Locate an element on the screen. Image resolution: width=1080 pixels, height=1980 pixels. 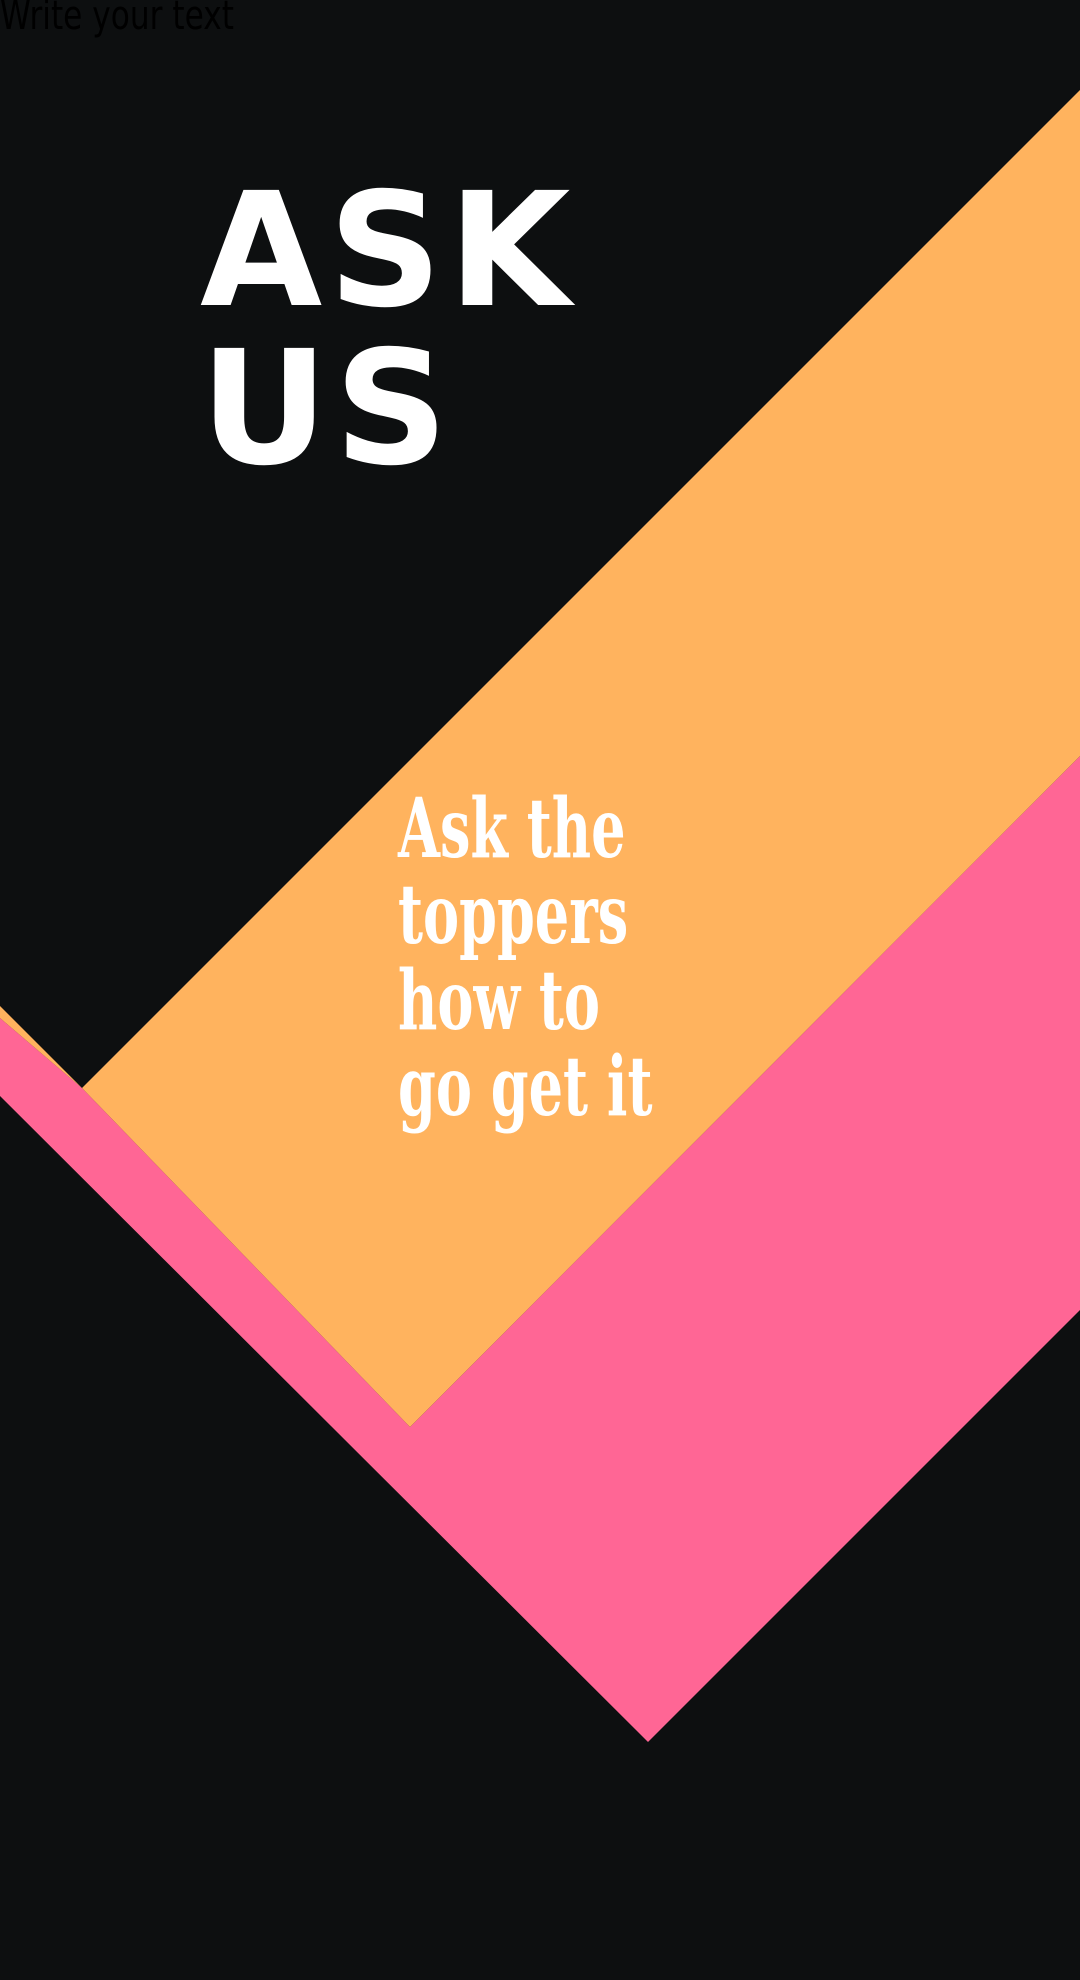
tagline-line-1: Ask the is located at coordinates (512, 829).